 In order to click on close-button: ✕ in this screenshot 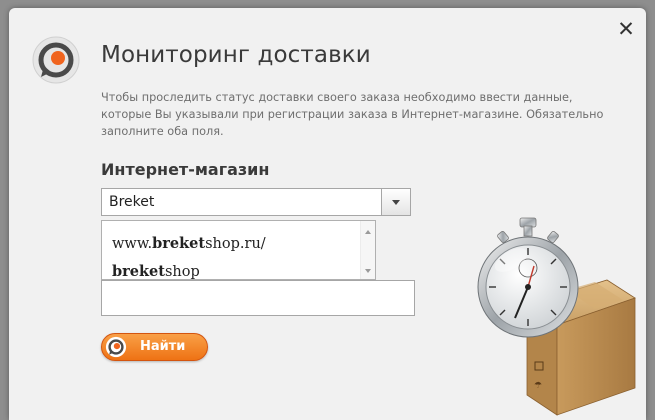, I will do `click(626, 29)`.